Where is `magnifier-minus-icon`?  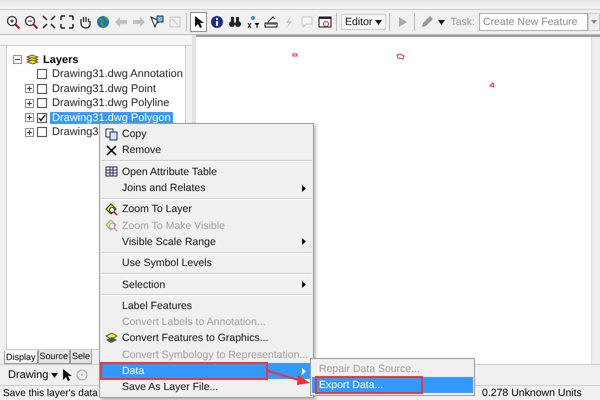
magnifier-minus-icon is located at coordinates (31, 22).